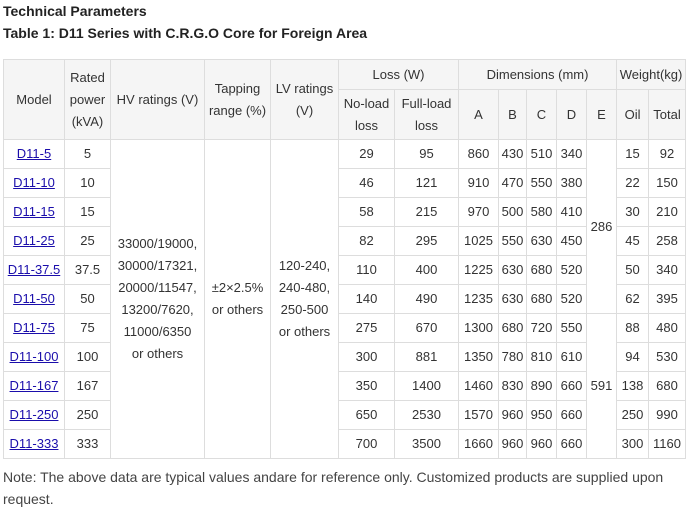 This screenshot has height=510, width=691. Describe the element at coordinates (541, 357) in the screenshot. I see `cell-dim-c: 810` at that location.